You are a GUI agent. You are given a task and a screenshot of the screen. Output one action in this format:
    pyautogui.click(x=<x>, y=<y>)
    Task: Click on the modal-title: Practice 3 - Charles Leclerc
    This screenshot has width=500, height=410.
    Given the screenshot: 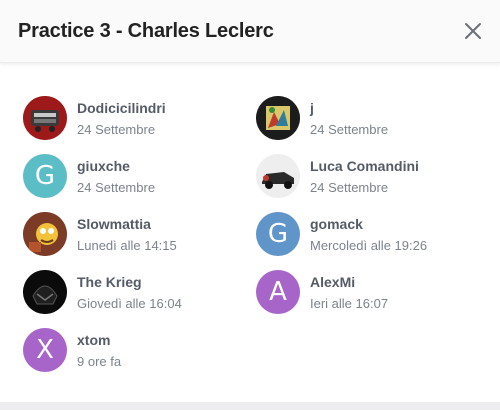 What is the action you would take?
    pyautogui.click(x=146, y=31)
    